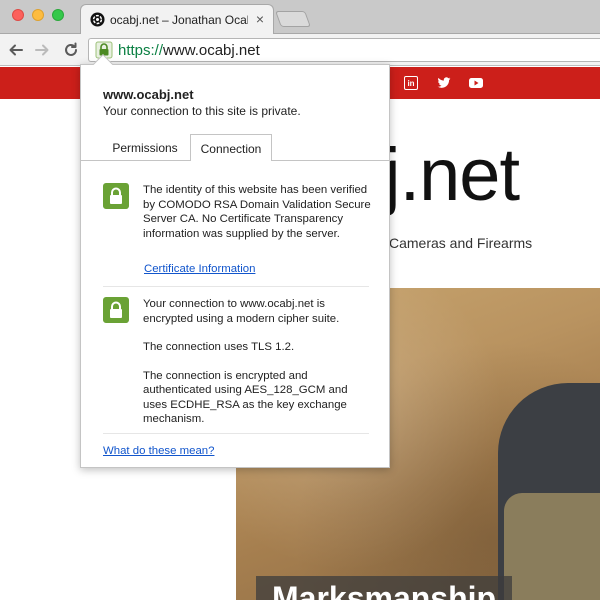  I want to click on url-host: www.ocabj.net, so click(211, 50).